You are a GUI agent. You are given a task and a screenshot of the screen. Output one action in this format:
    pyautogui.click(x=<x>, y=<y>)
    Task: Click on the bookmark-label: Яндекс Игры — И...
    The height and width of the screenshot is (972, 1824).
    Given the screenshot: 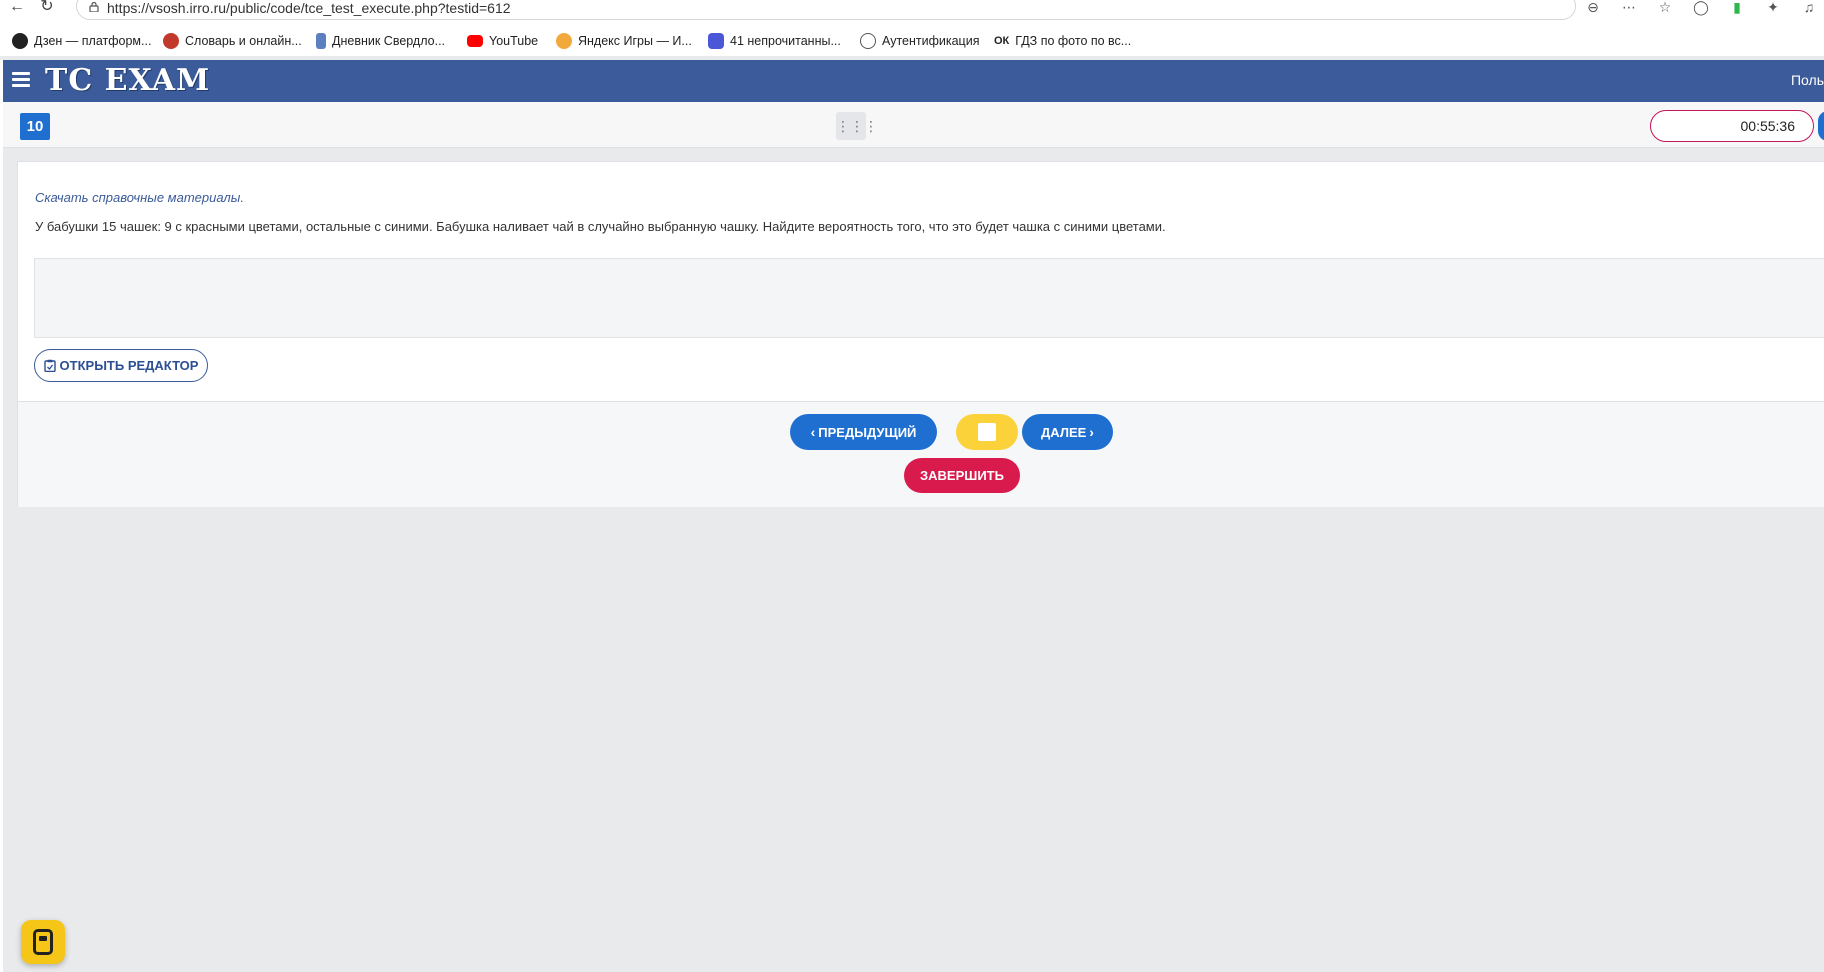 What is the action you would take?
    pyautogui.click(x=635, y=41)
    